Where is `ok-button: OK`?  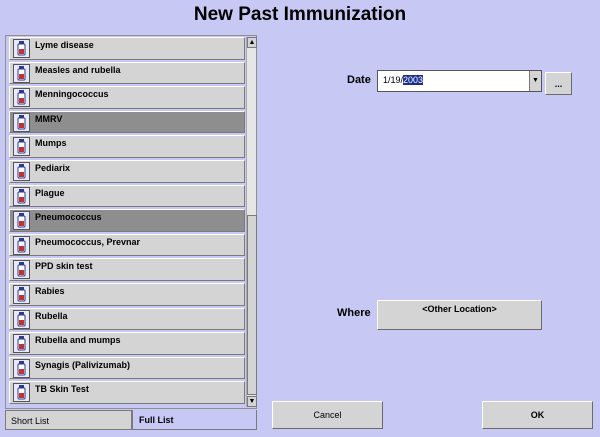 ok-button: OK is located at coordinates (537, 415).